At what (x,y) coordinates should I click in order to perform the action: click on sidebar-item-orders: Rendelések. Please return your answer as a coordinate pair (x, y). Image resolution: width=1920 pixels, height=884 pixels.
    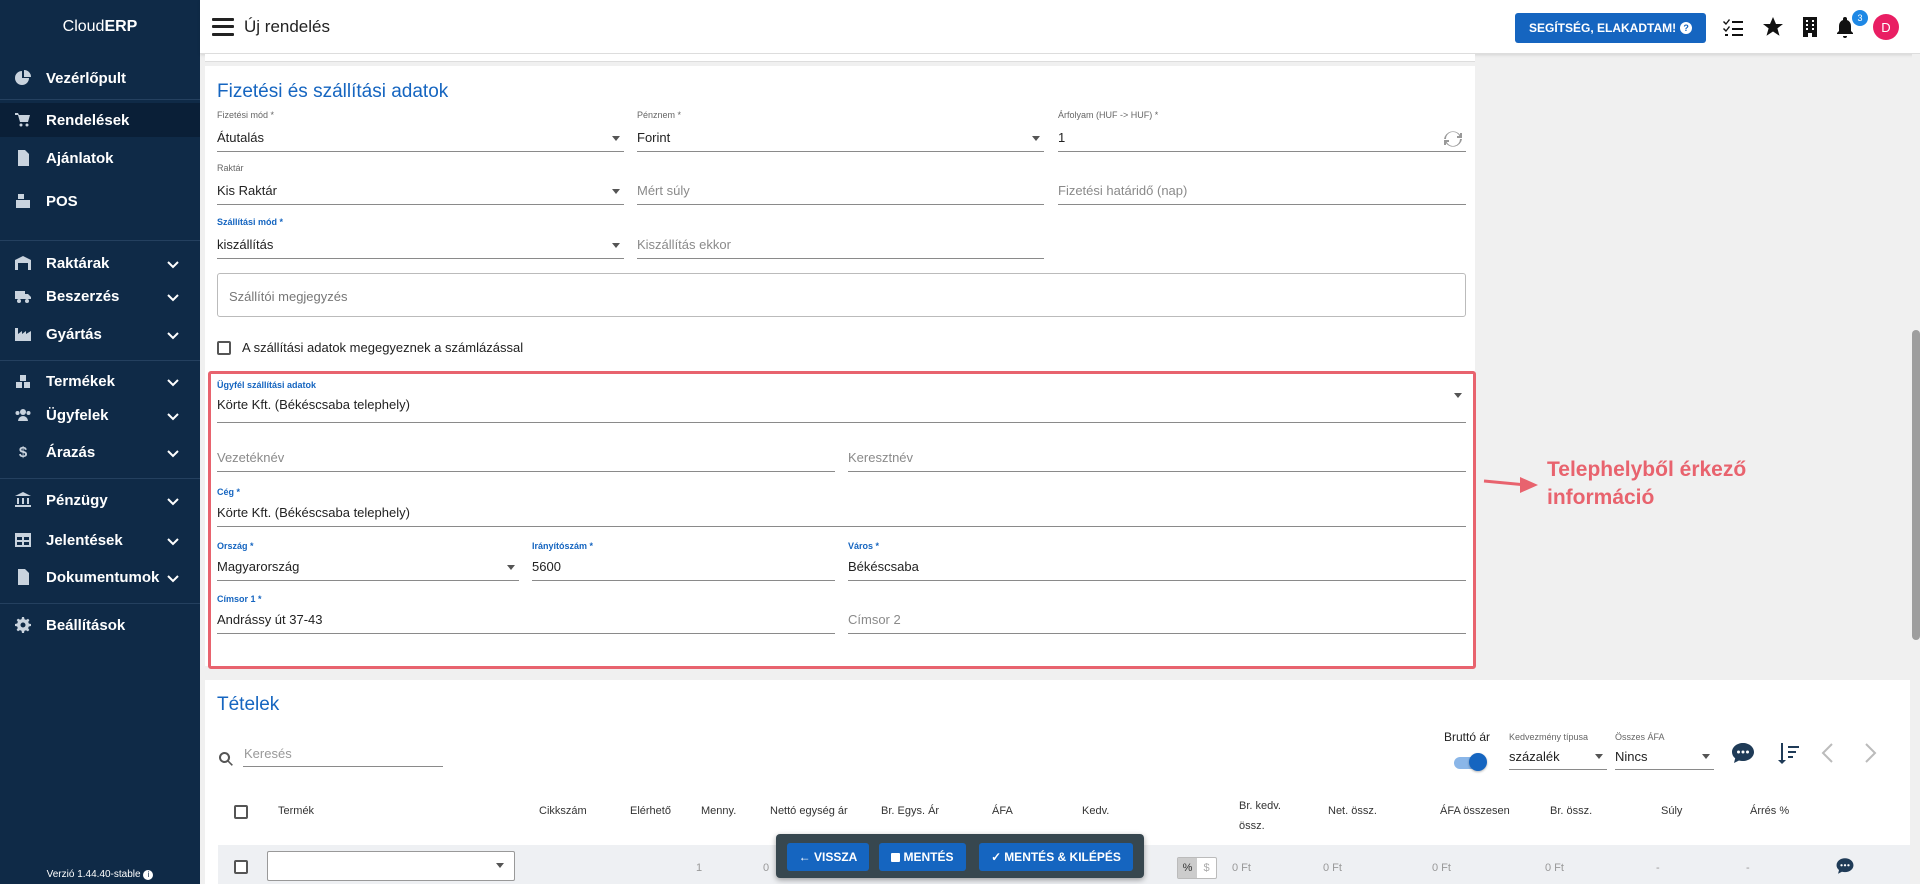
    Looking at the image, I should click on (100, 120).